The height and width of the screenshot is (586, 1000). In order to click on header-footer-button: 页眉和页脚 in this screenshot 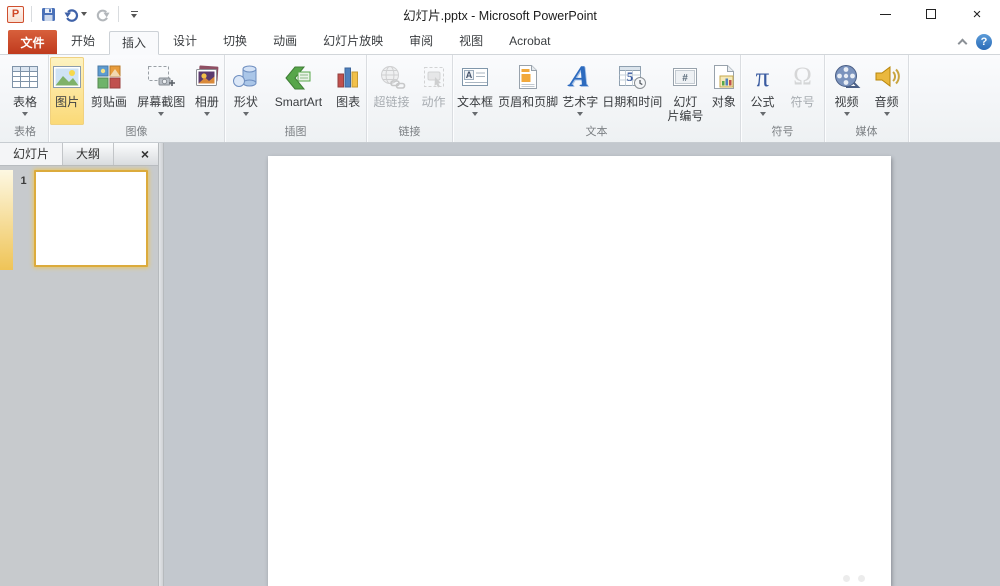, I will do `click(528, 91)`.